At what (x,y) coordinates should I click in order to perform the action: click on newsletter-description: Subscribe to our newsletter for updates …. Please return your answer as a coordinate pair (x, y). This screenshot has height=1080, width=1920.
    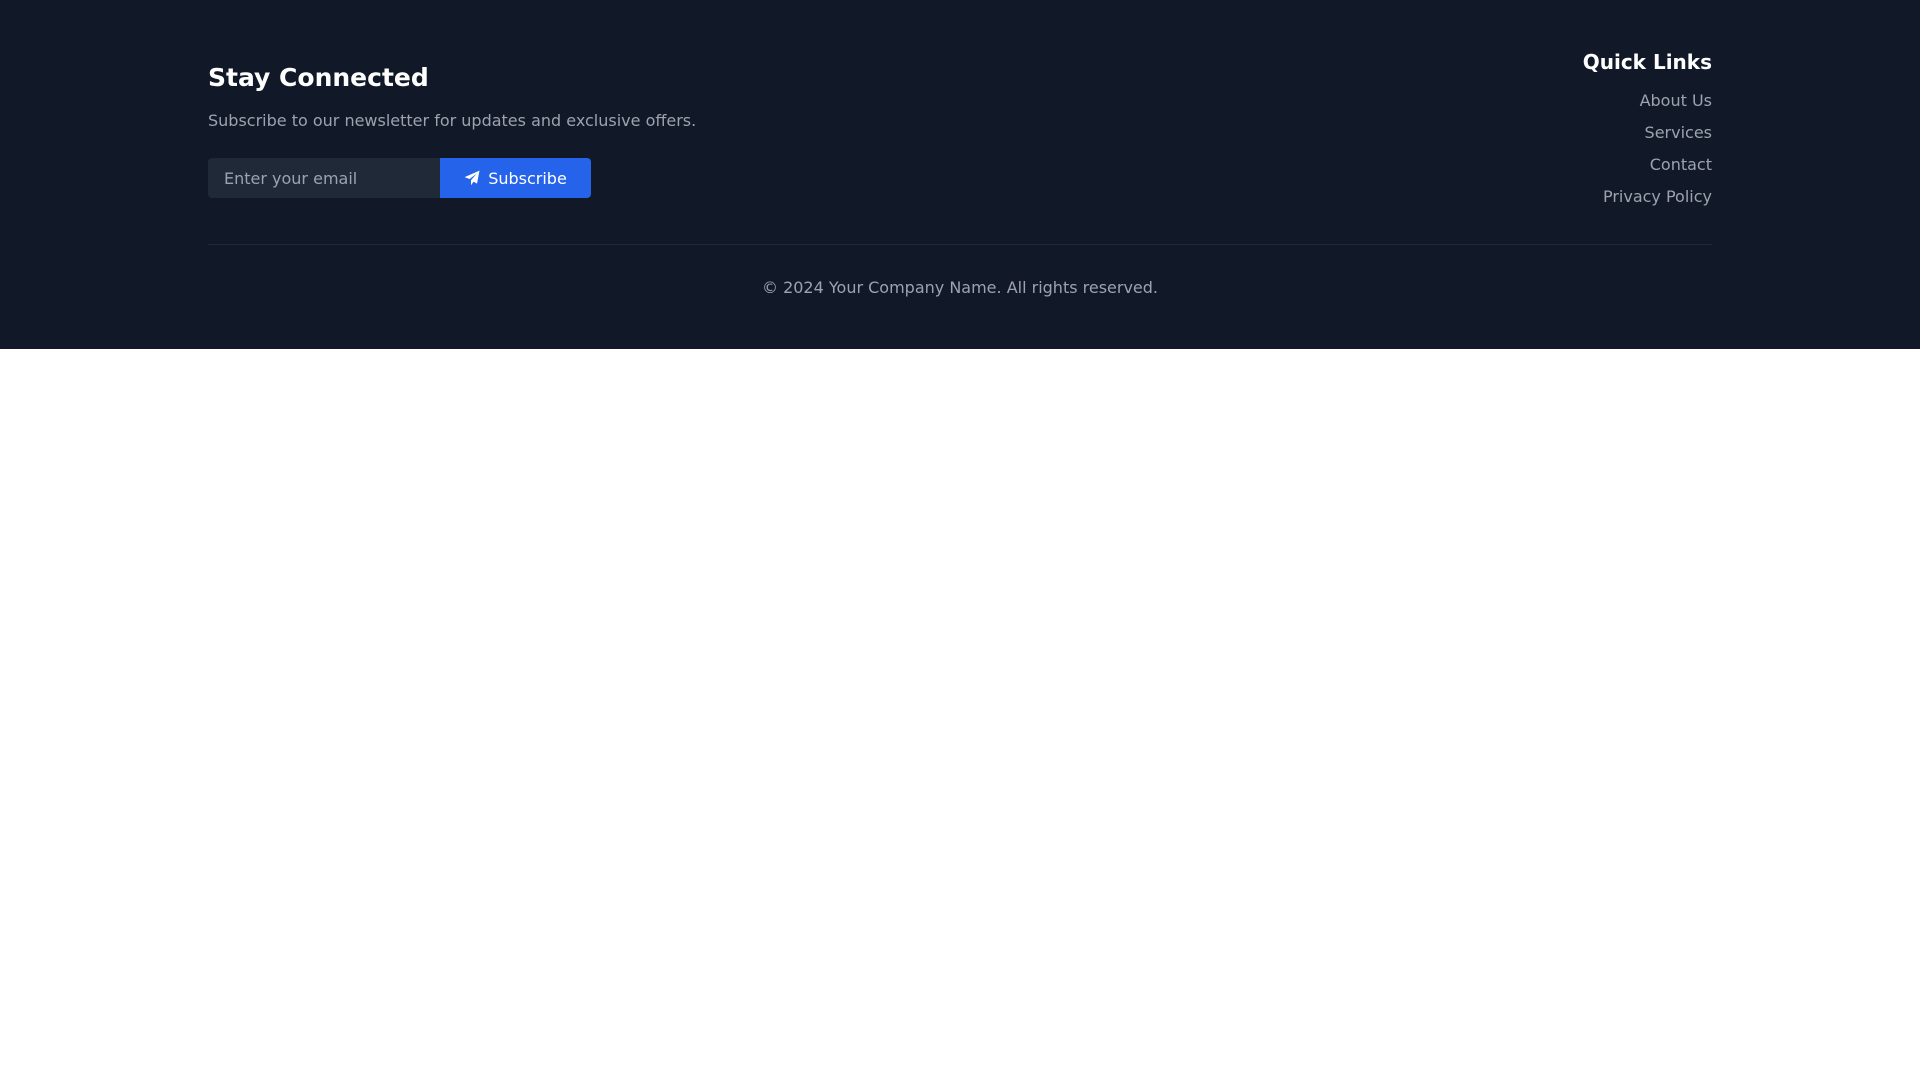
    Looking at the image, I should click on (452, 120).